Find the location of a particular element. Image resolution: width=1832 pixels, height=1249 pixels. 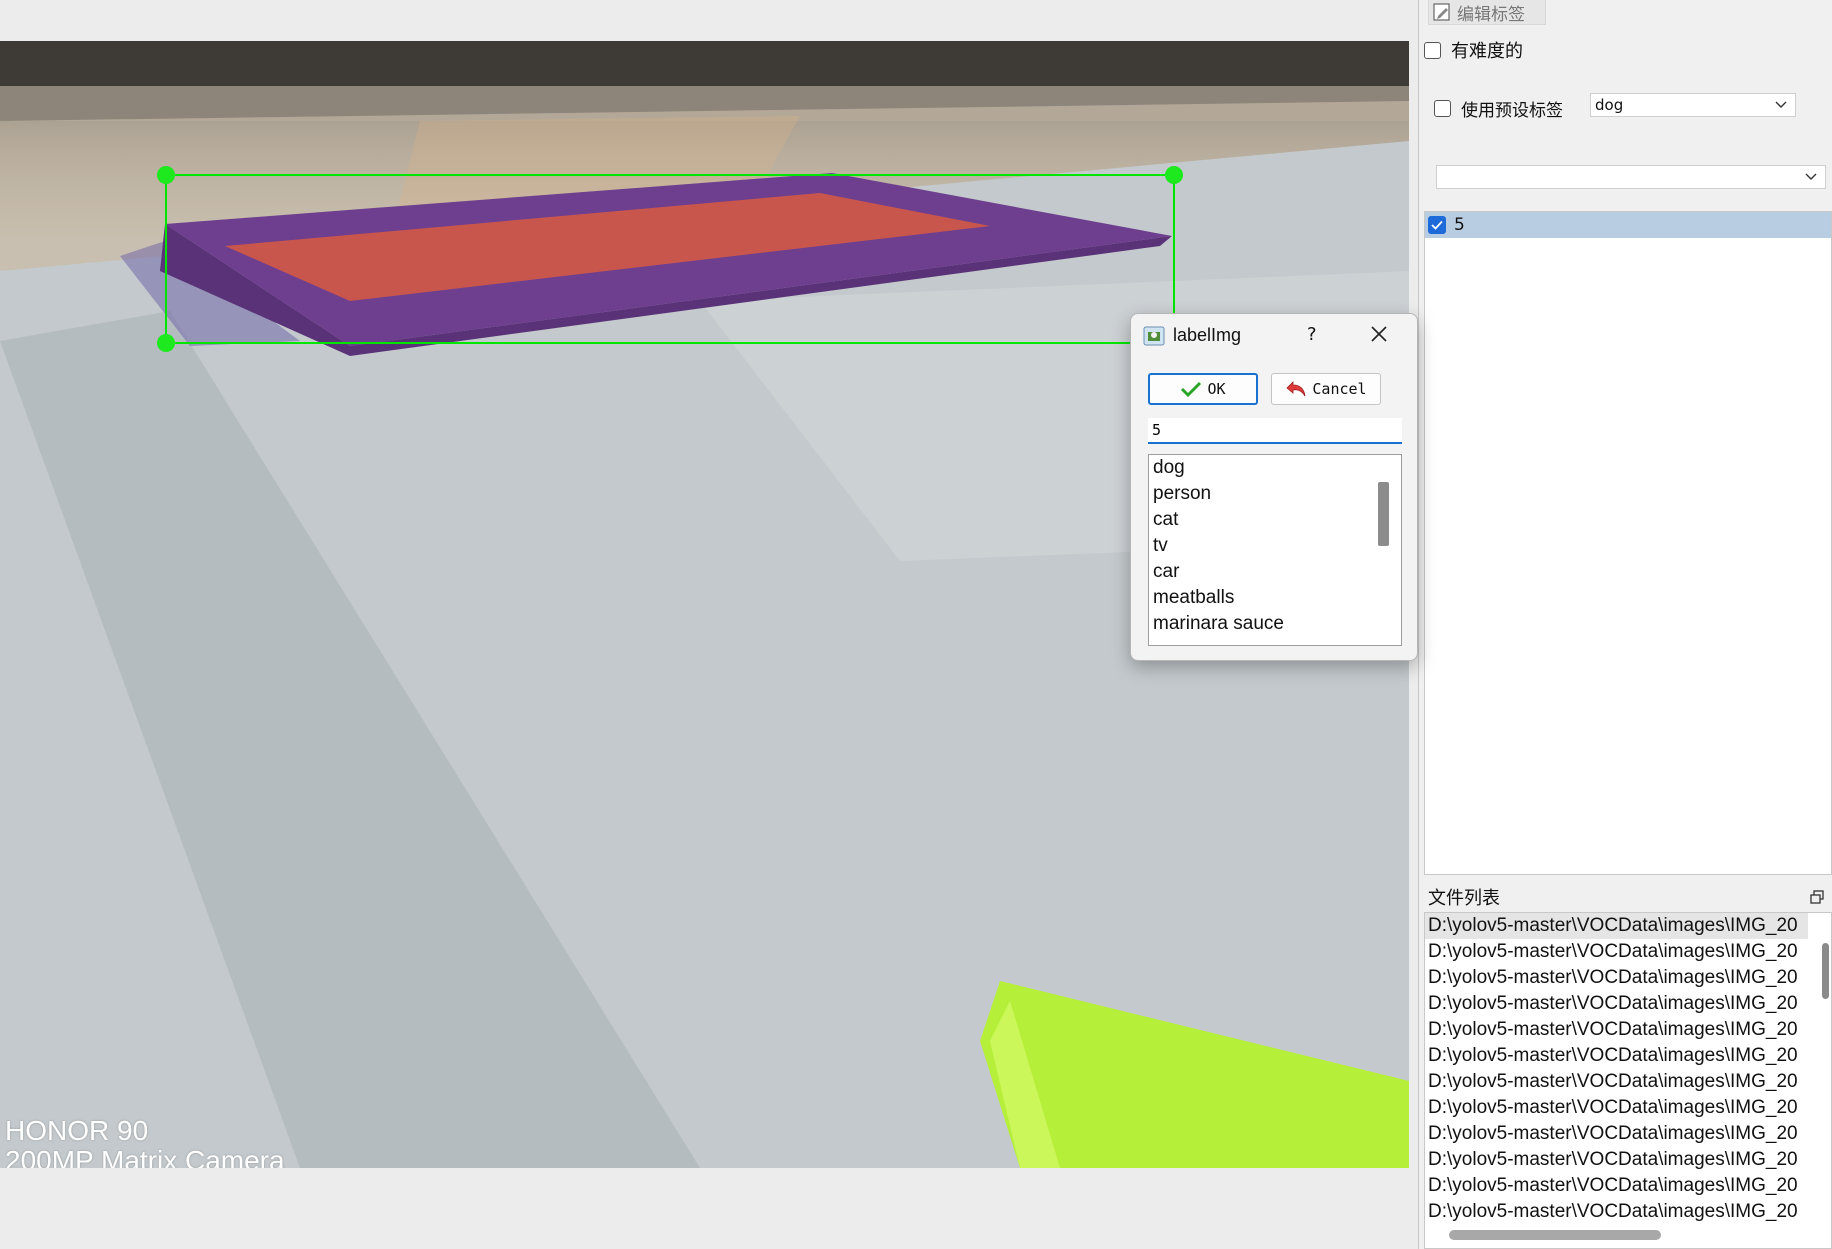

edit-icon is located at coordinates (1441, 12).